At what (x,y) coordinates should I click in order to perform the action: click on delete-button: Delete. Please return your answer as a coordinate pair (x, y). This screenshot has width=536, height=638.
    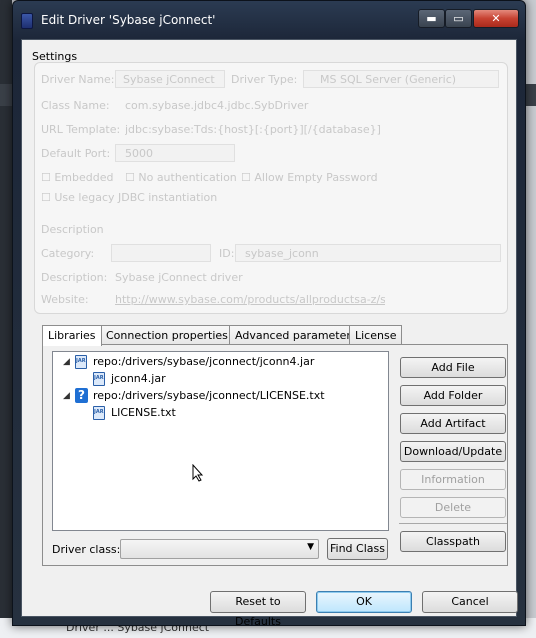
    Looking at the image, I should click on (453, 507).